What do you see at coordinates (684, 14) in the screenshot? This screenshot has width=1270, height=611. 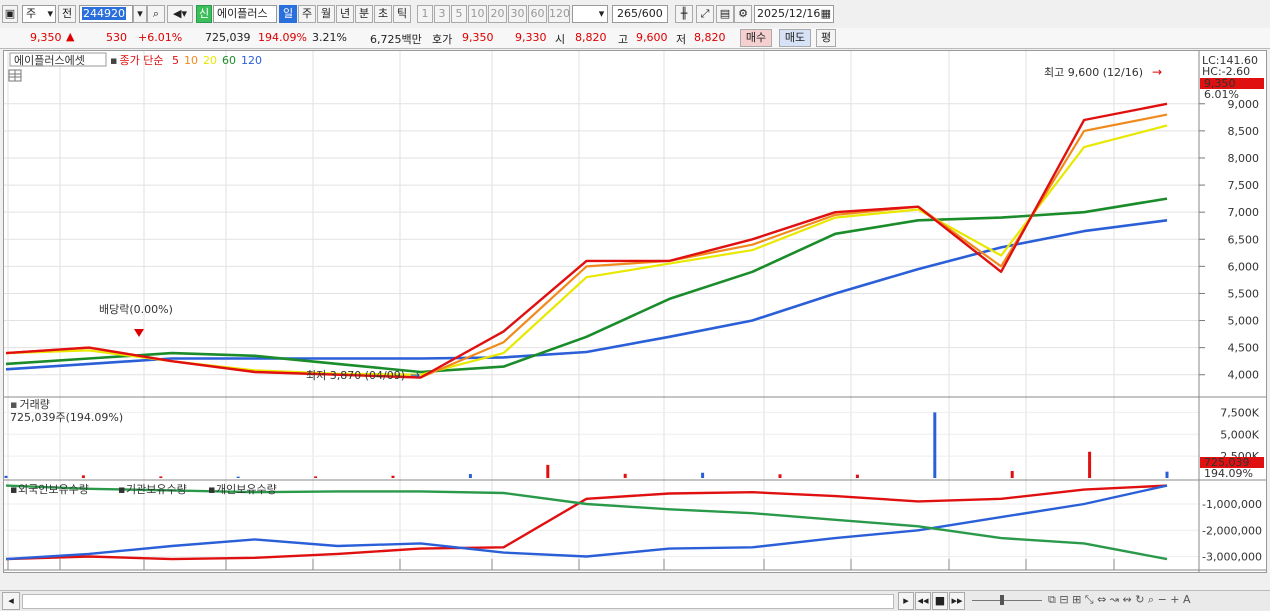 I see `candle-icon: ╫` at bounding box center [684, 14].